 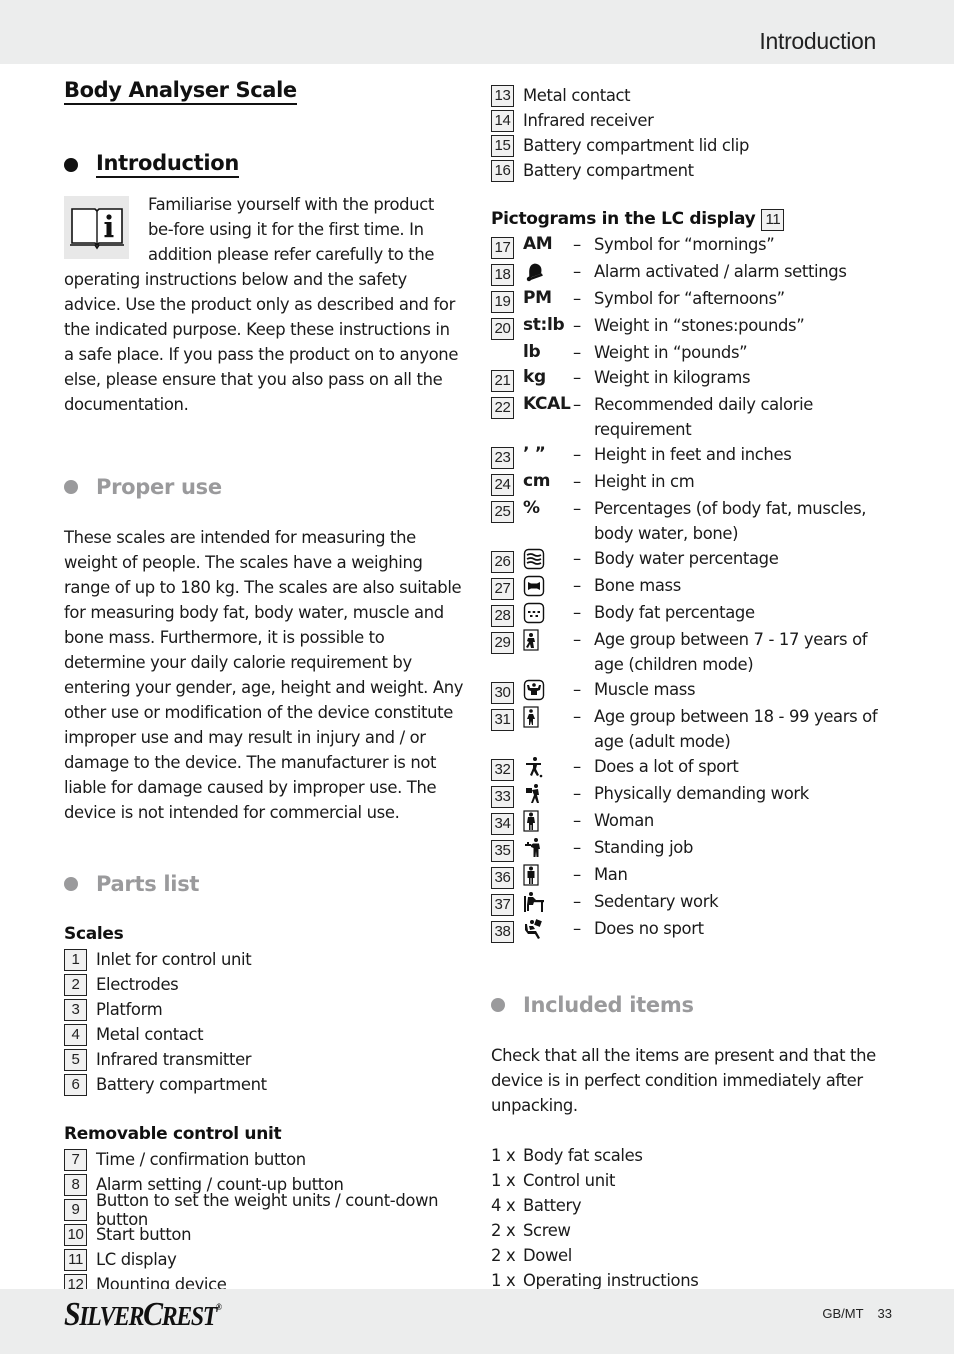 I want to click on part-label: Metal contact, so click(x=150, y=1034).